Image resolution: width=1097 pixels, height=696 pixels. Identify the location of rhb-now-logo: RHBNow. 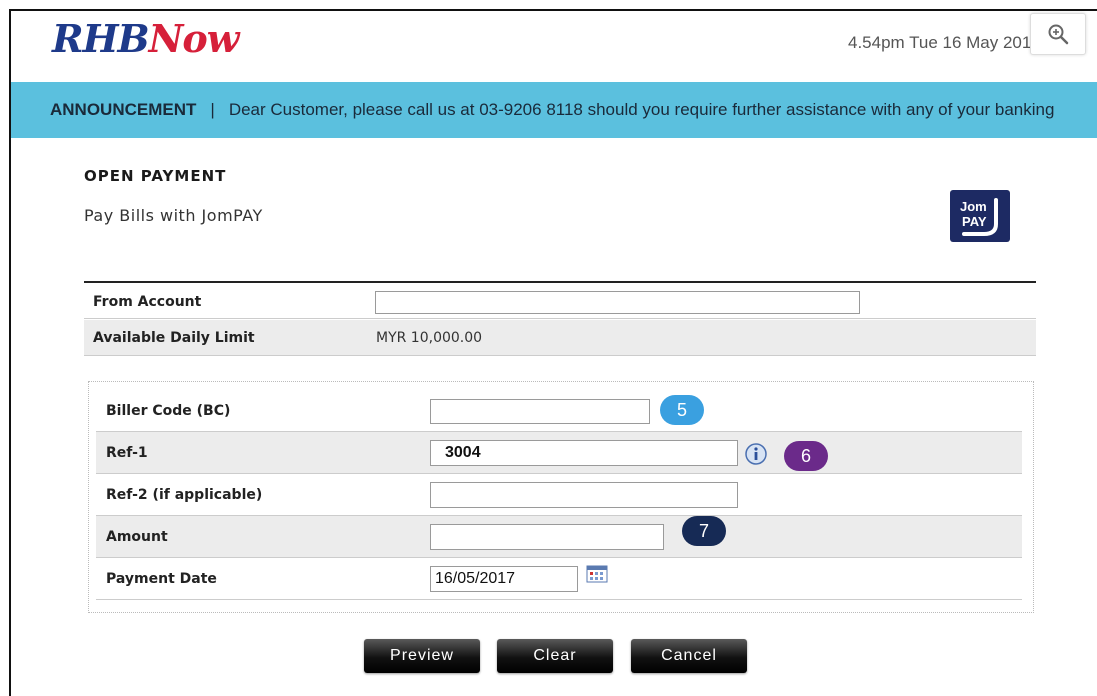
(146, 38).